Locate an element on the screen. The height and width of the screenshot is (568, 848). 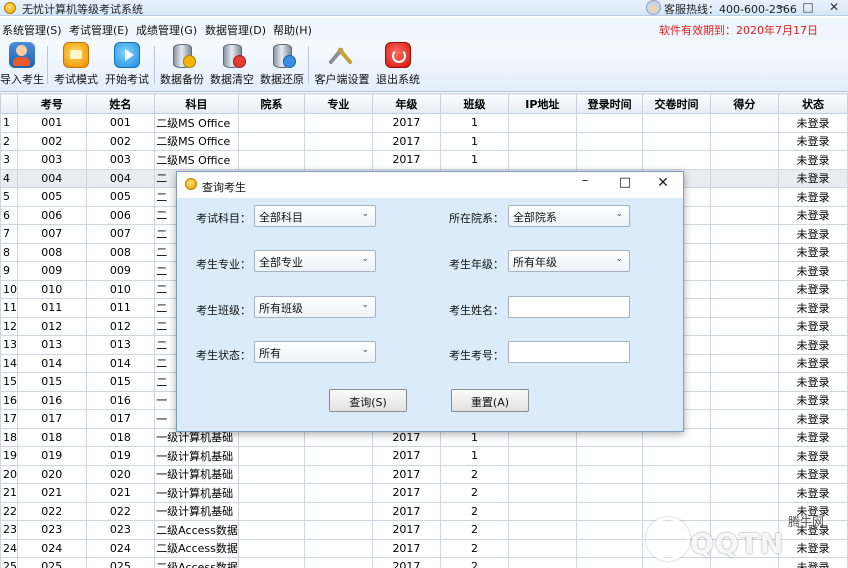
column-header-status: 状态 is located at coordinates (812, 103).